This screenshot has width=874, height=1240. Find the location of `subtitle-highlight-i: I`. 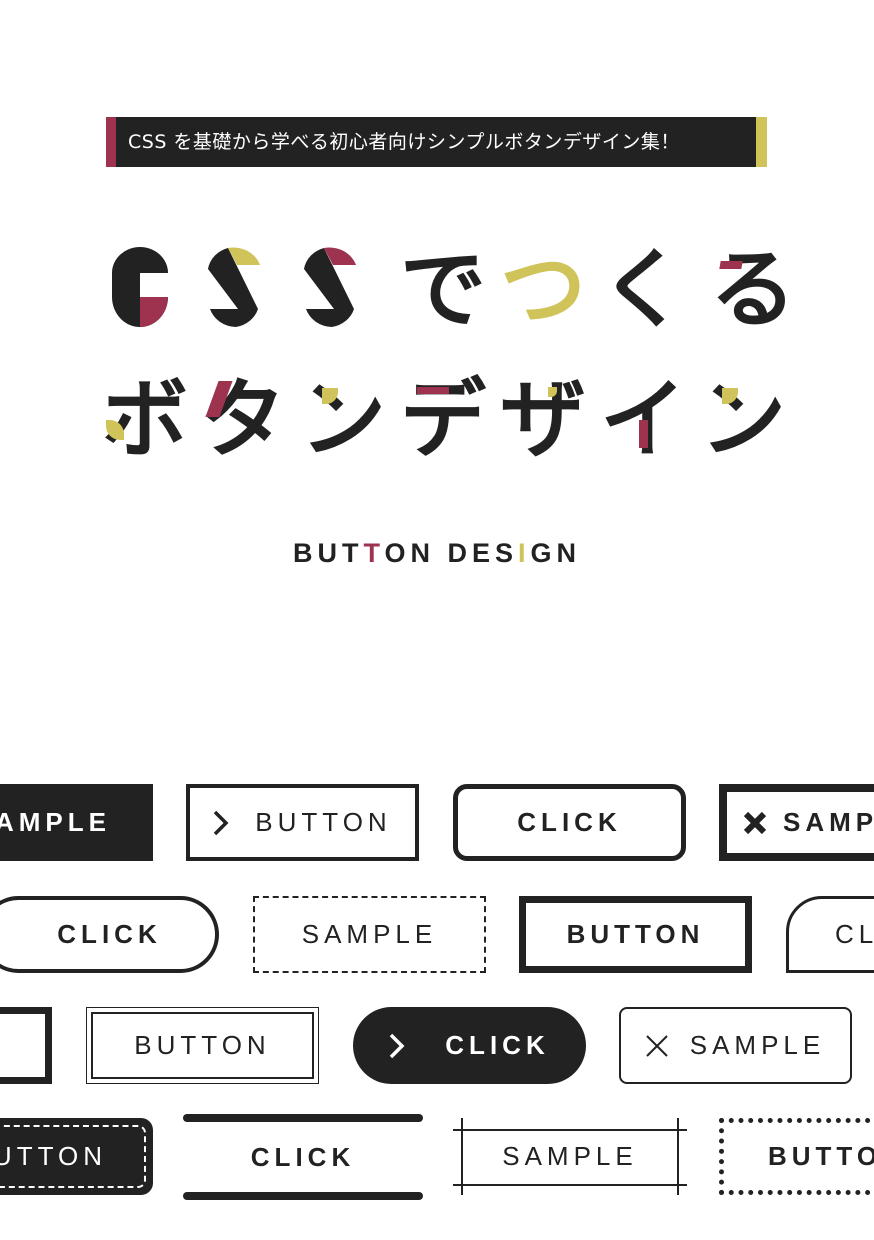

subtitle-highlight-i: I is located at coordinates (524, 553).